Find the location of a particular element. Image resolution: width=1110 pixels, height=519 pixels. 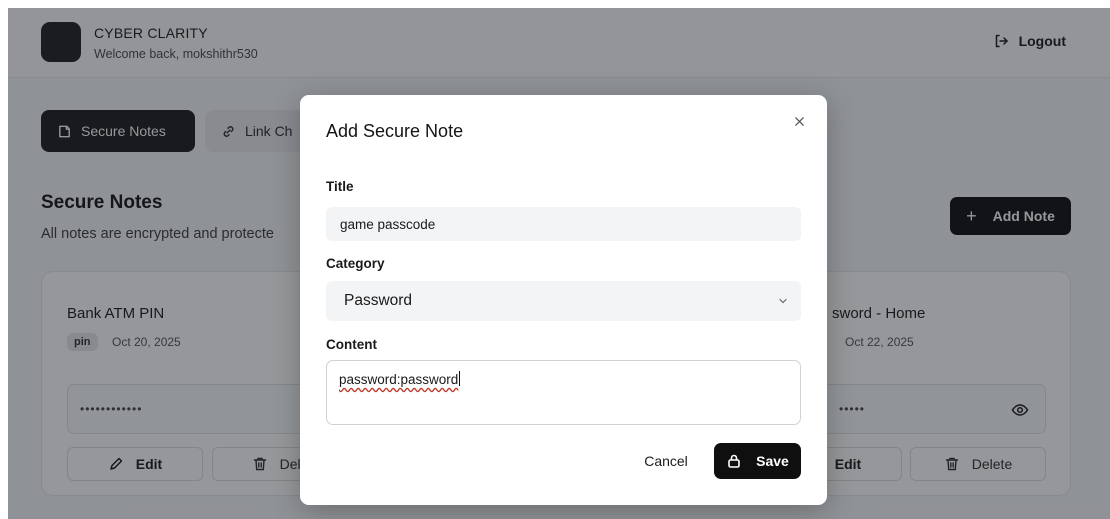

content-text: password:password is located at coordinates (399, 379).